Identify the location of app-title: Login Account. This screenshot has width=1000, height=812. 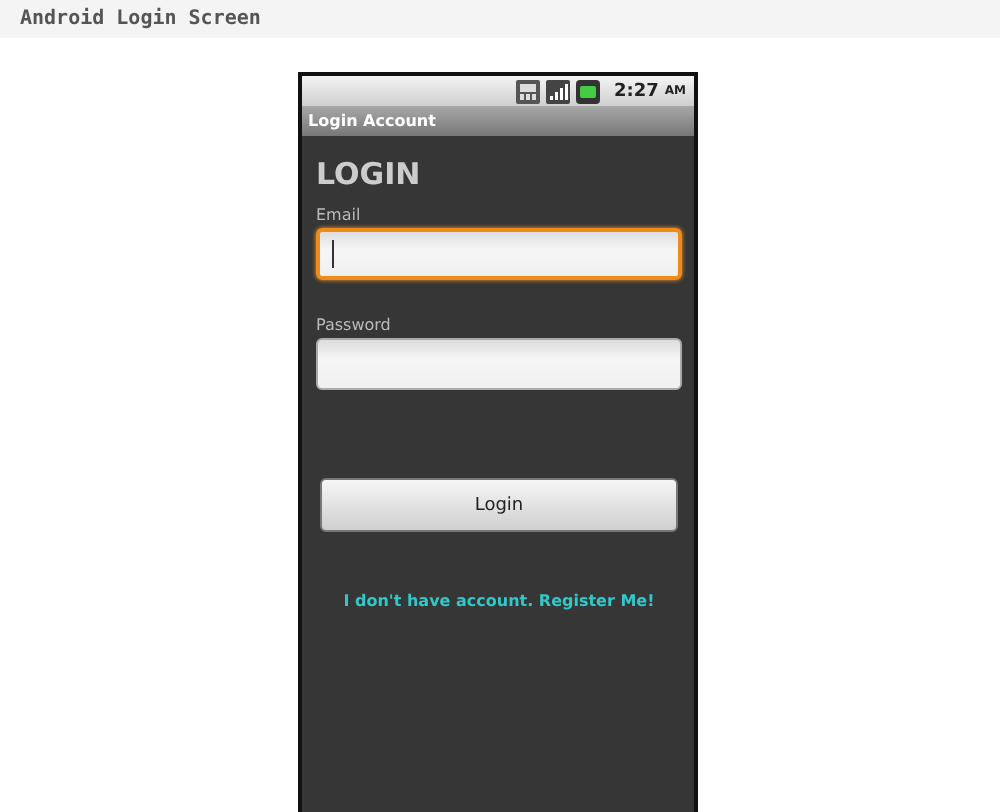
(372, 121).